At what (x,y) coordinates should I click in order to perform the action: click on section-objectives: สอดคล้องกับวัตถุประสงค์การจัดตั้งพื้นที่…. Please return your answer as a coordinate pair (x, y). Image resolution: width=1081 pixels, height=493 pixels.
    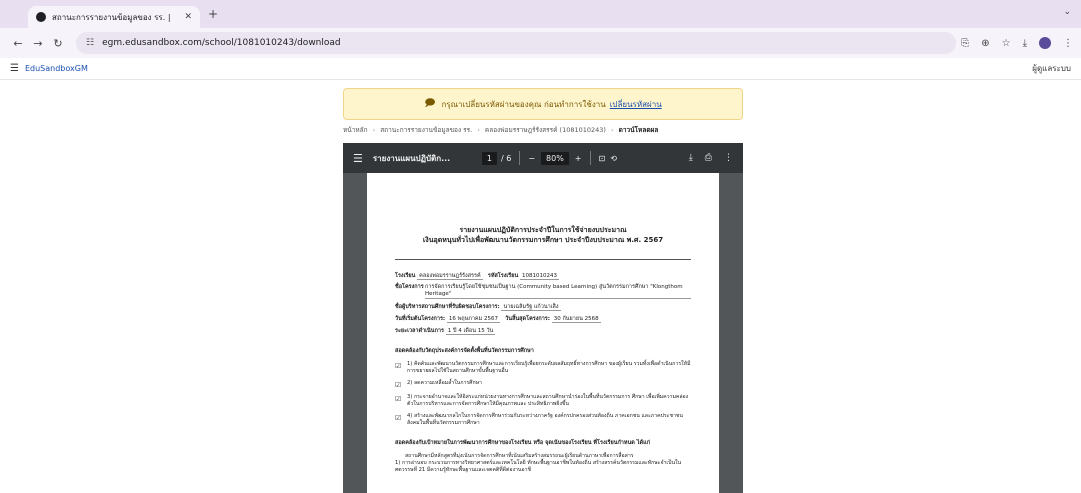
    Looking at the image, I should click on (464, 351).